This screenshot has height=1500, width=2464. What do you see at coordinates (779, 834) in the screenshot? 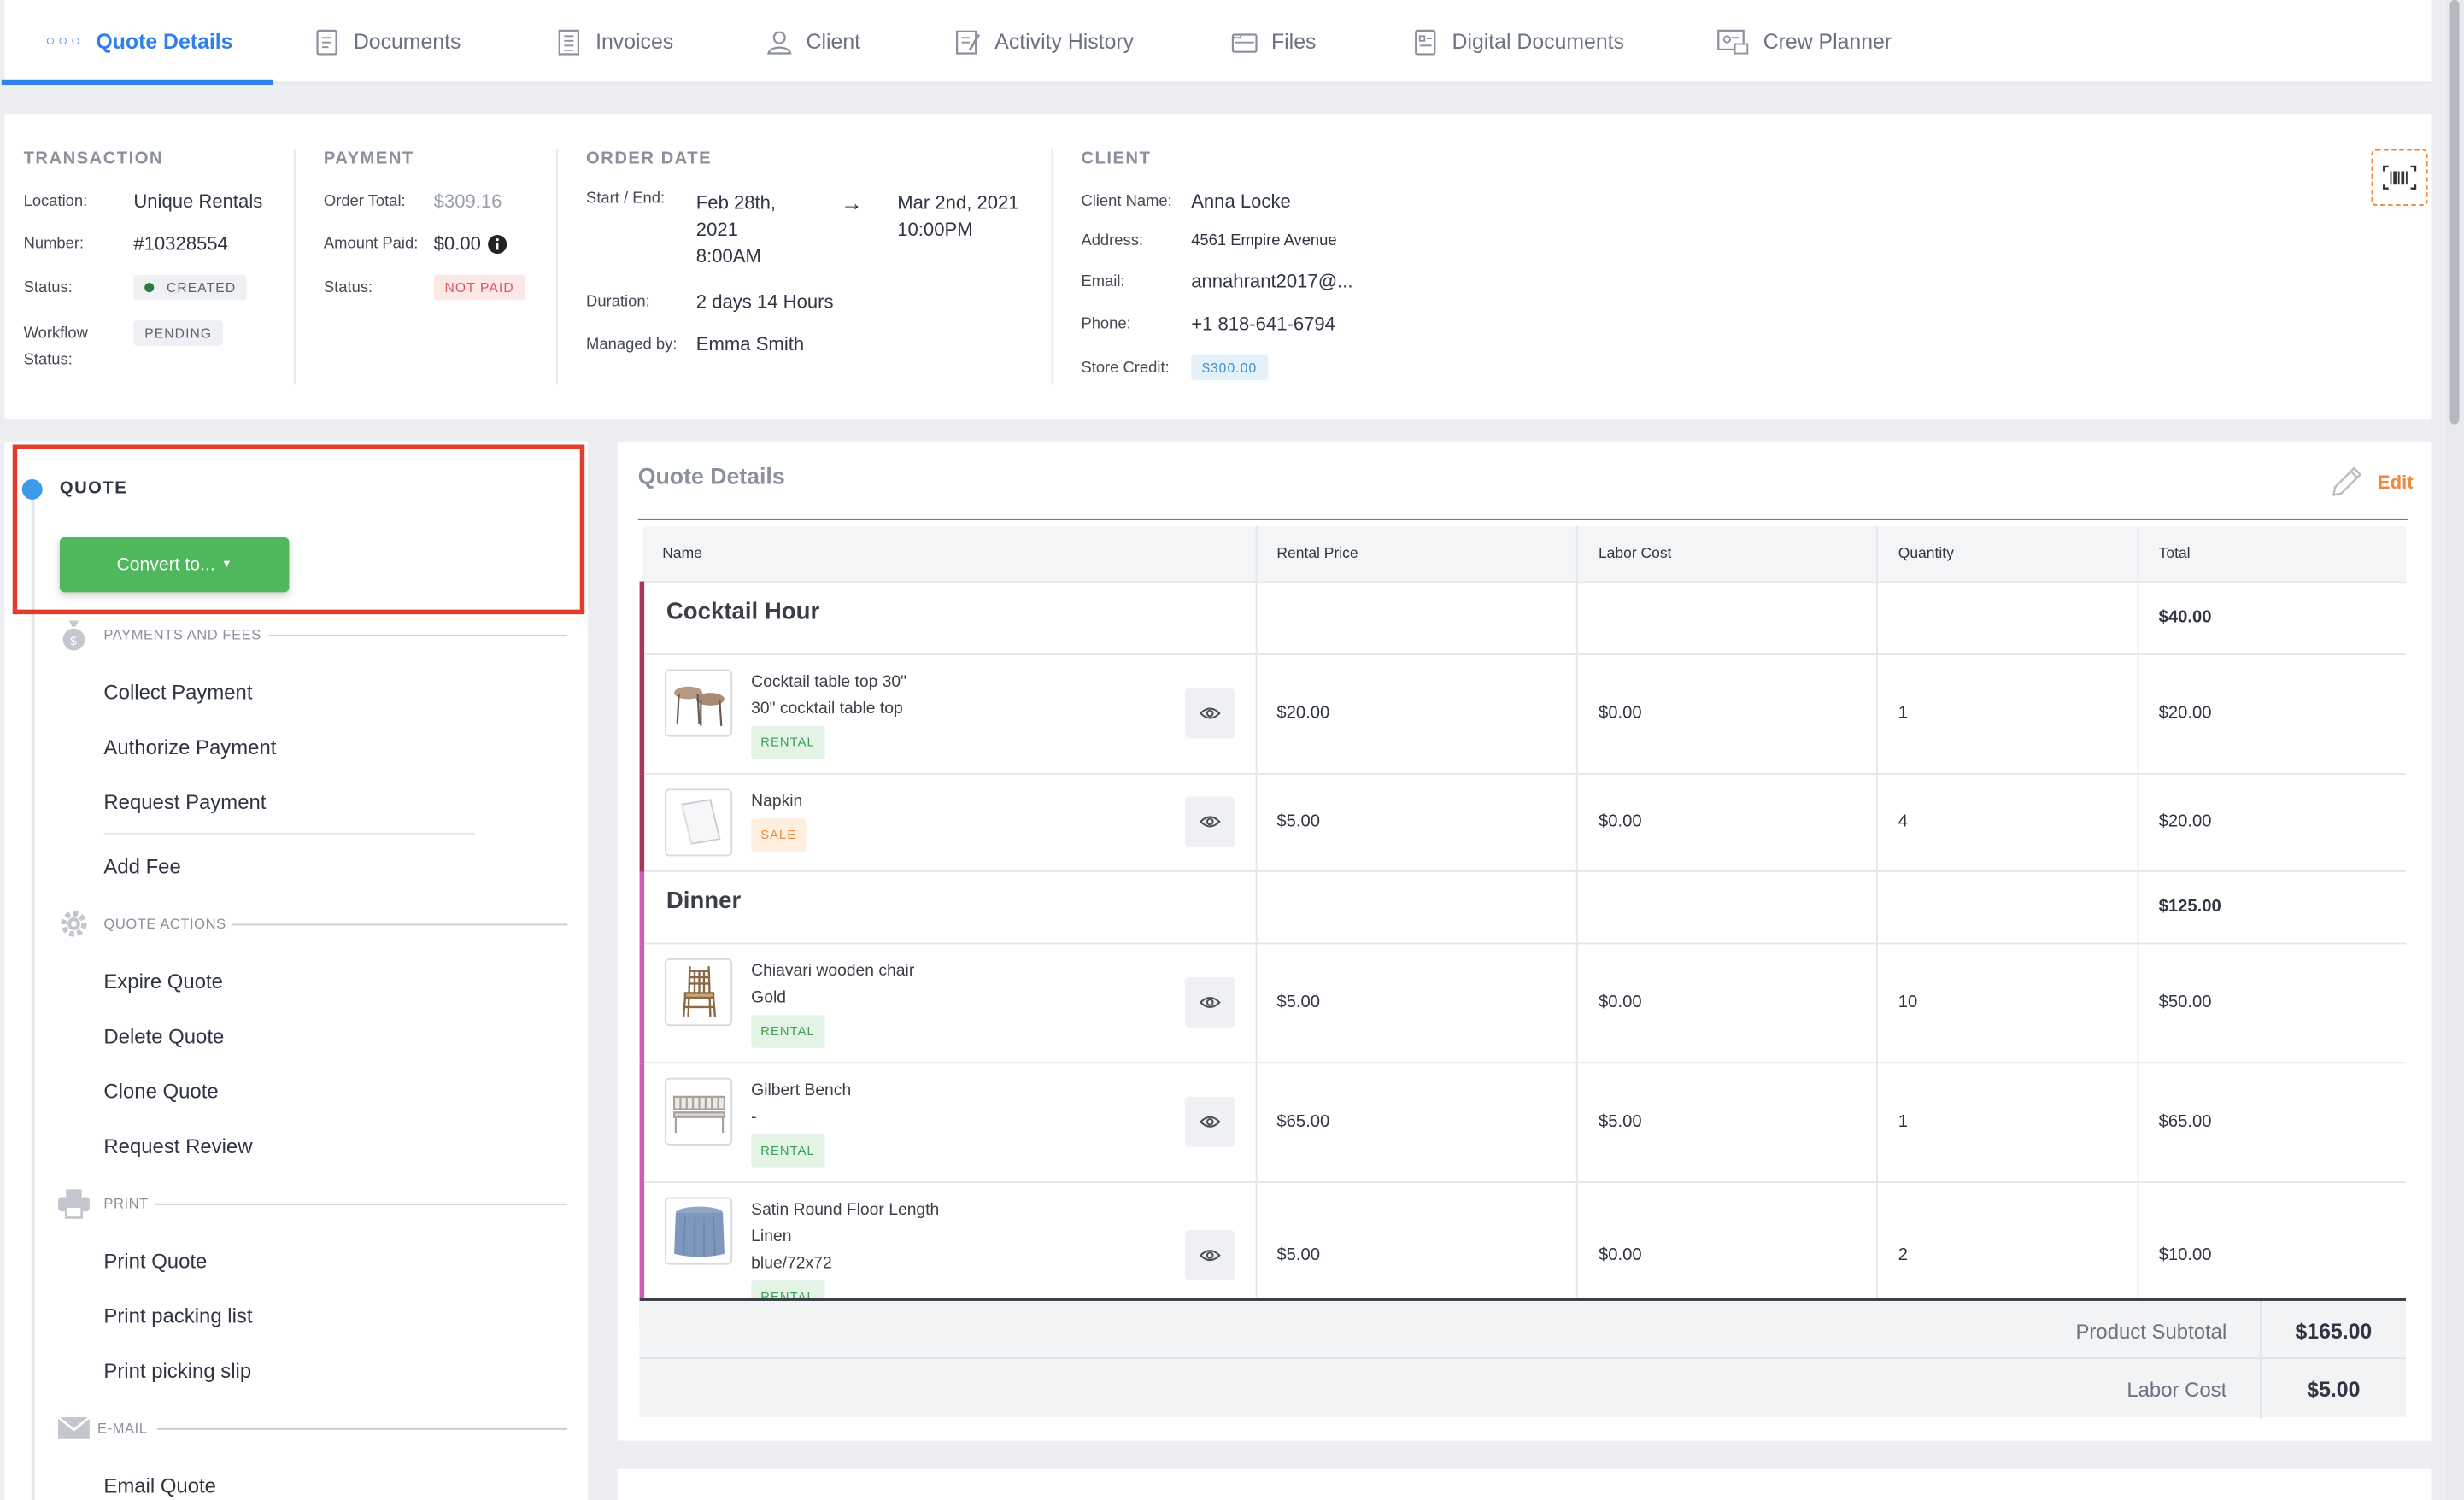
I see `item-type-badge: SALE` at bounding box center [779, 834].